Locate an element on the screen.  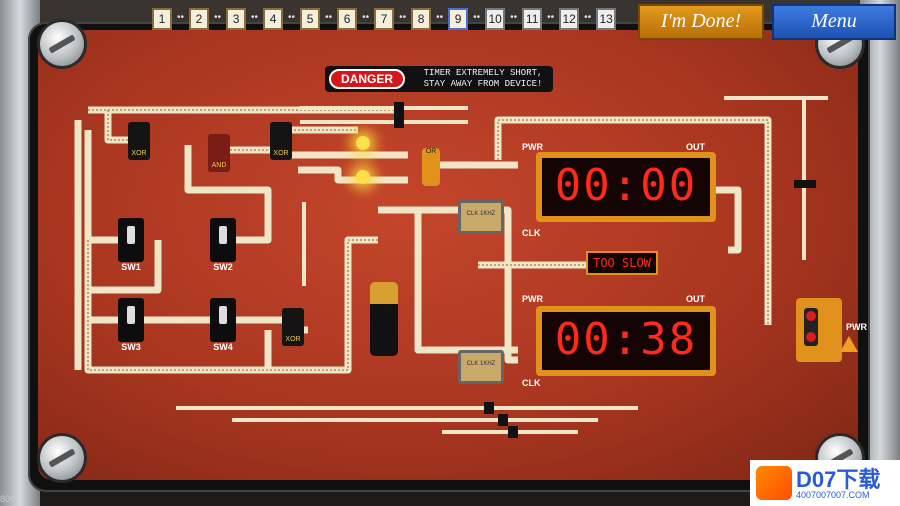
danger-badge: DANGER is located at coordinates (367, 79).